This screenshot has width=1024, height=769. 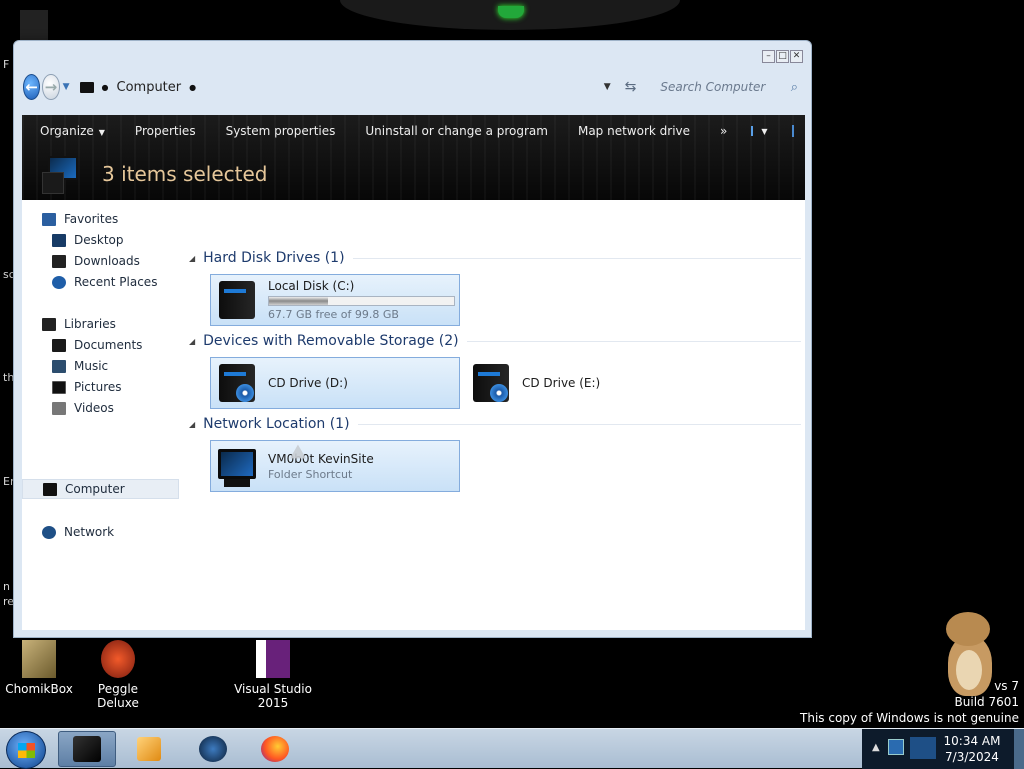 I want to click on selection-status: 3 items selected, so click(x=185, y=173).